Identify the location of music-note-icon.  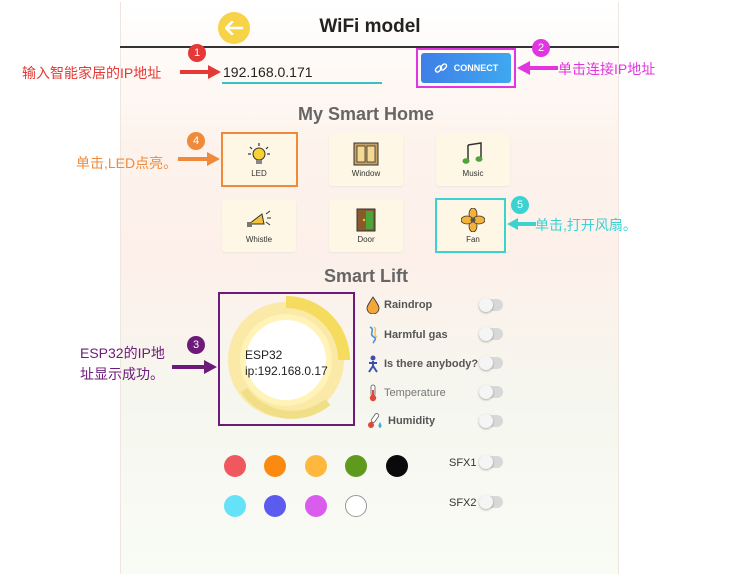
(472, 153).